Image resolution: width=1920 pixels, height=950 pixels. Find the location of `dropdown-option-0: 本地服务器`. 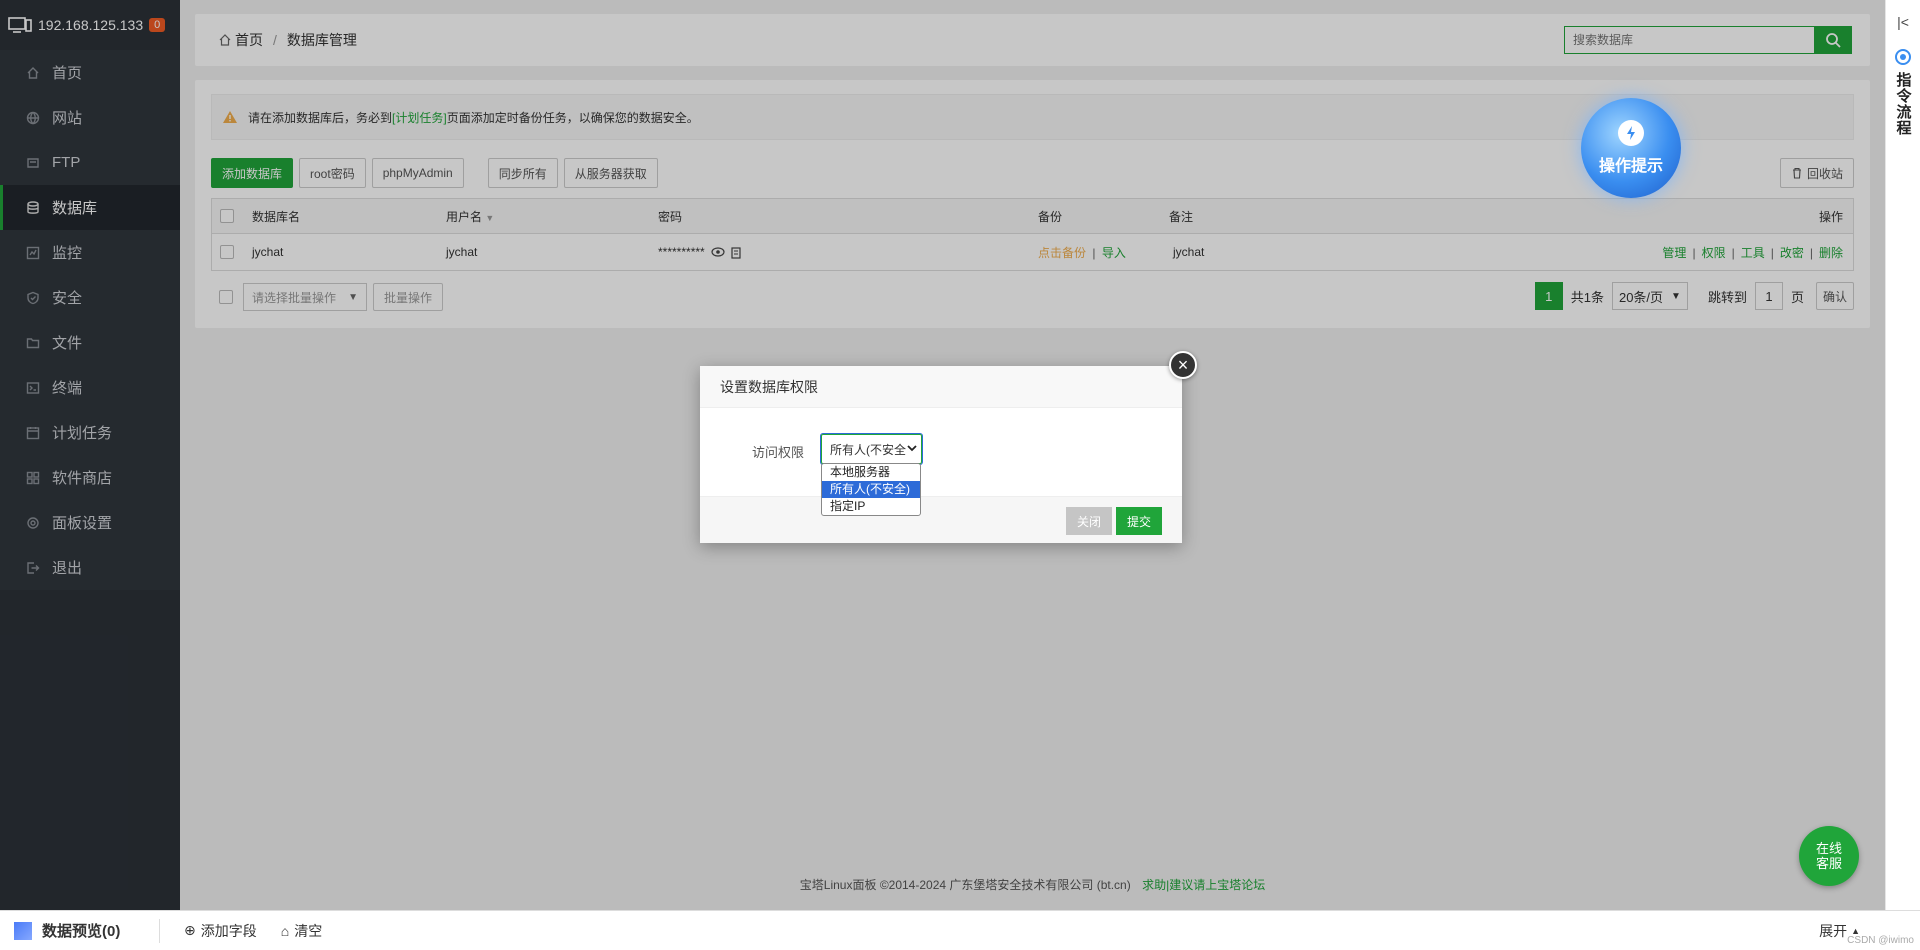

dropdown-option-0: 本地服务器 is located at coordinates (871, 472).